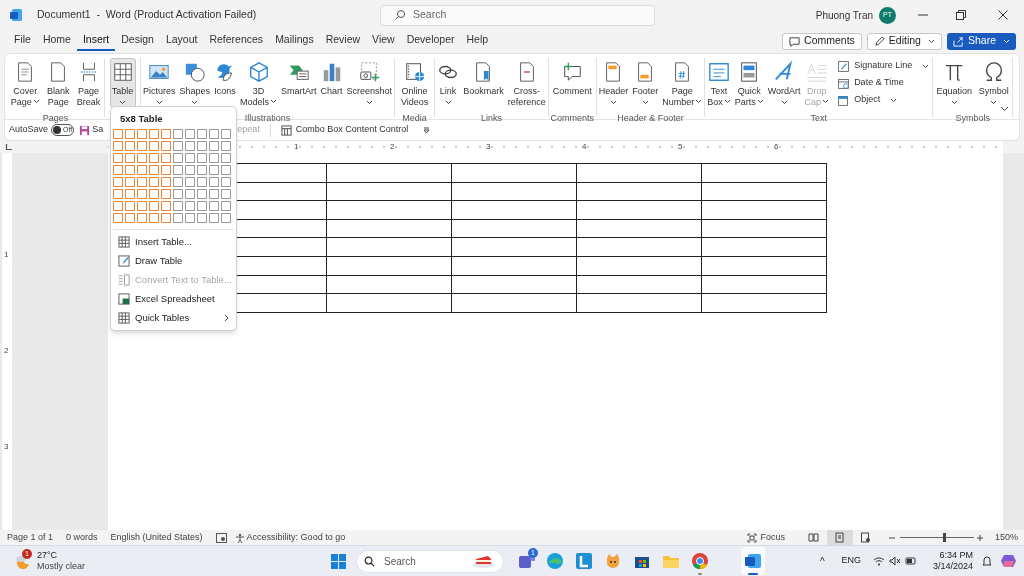 The image size is (1024, 576). Describe the element at coordinates (719, 83) in the screenshot. I see `ribbon-button: Text Box` at that location.